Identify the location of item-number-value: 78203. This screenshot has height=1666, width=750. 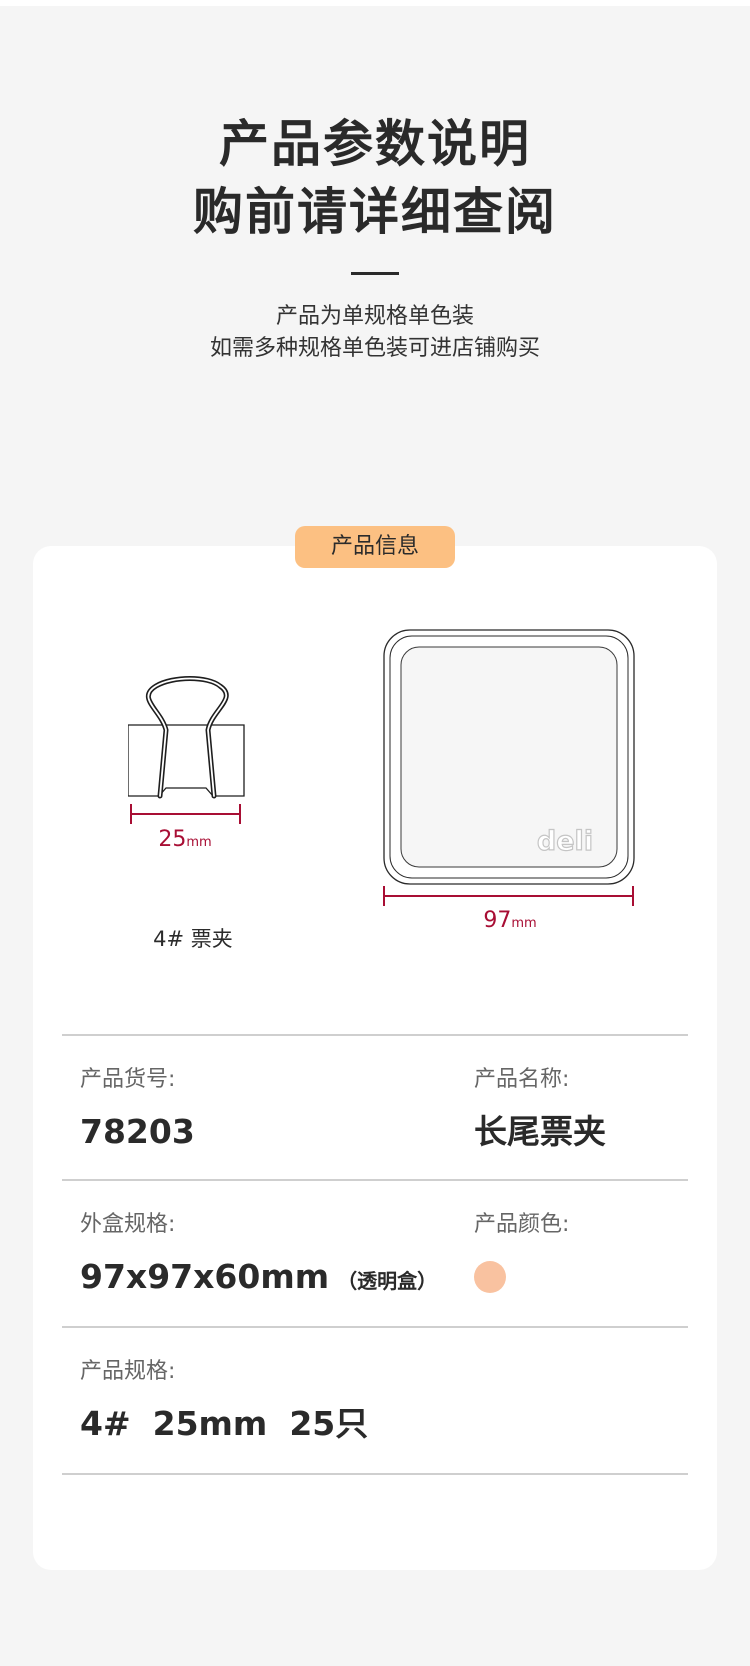
(137, 1131).